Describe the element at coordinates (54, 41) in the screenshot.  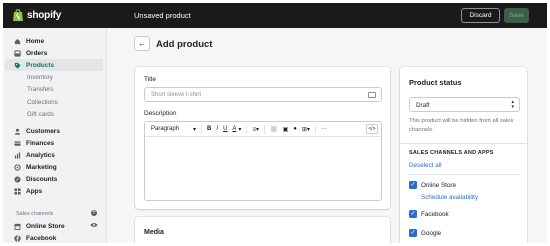
I see `sidebar-item-home: Home` at that location.